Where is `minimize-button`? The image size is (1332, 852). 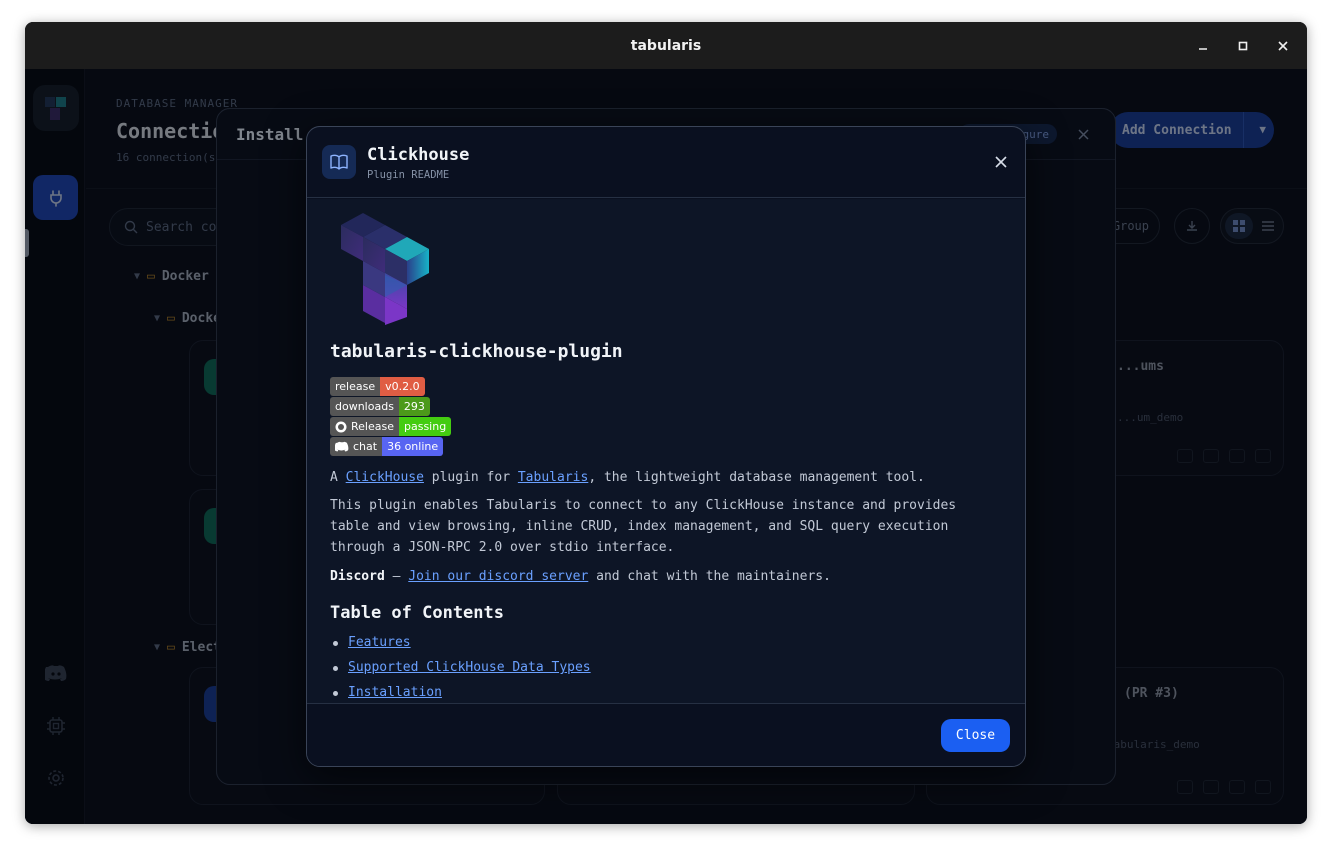 minimize-button is located at coordinates (1203, 46).